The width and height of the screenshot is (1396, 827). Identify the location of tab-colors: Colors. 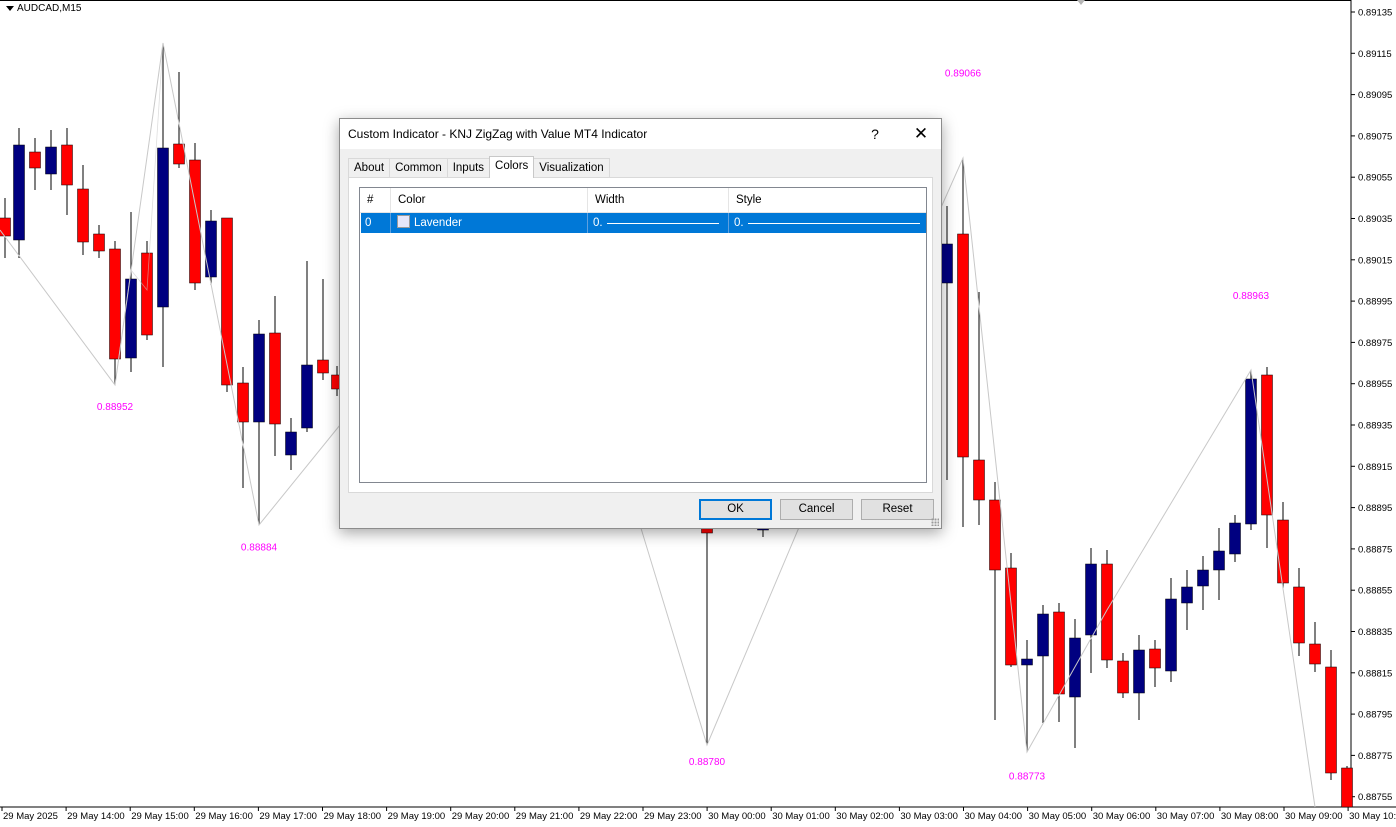
(512, 167).